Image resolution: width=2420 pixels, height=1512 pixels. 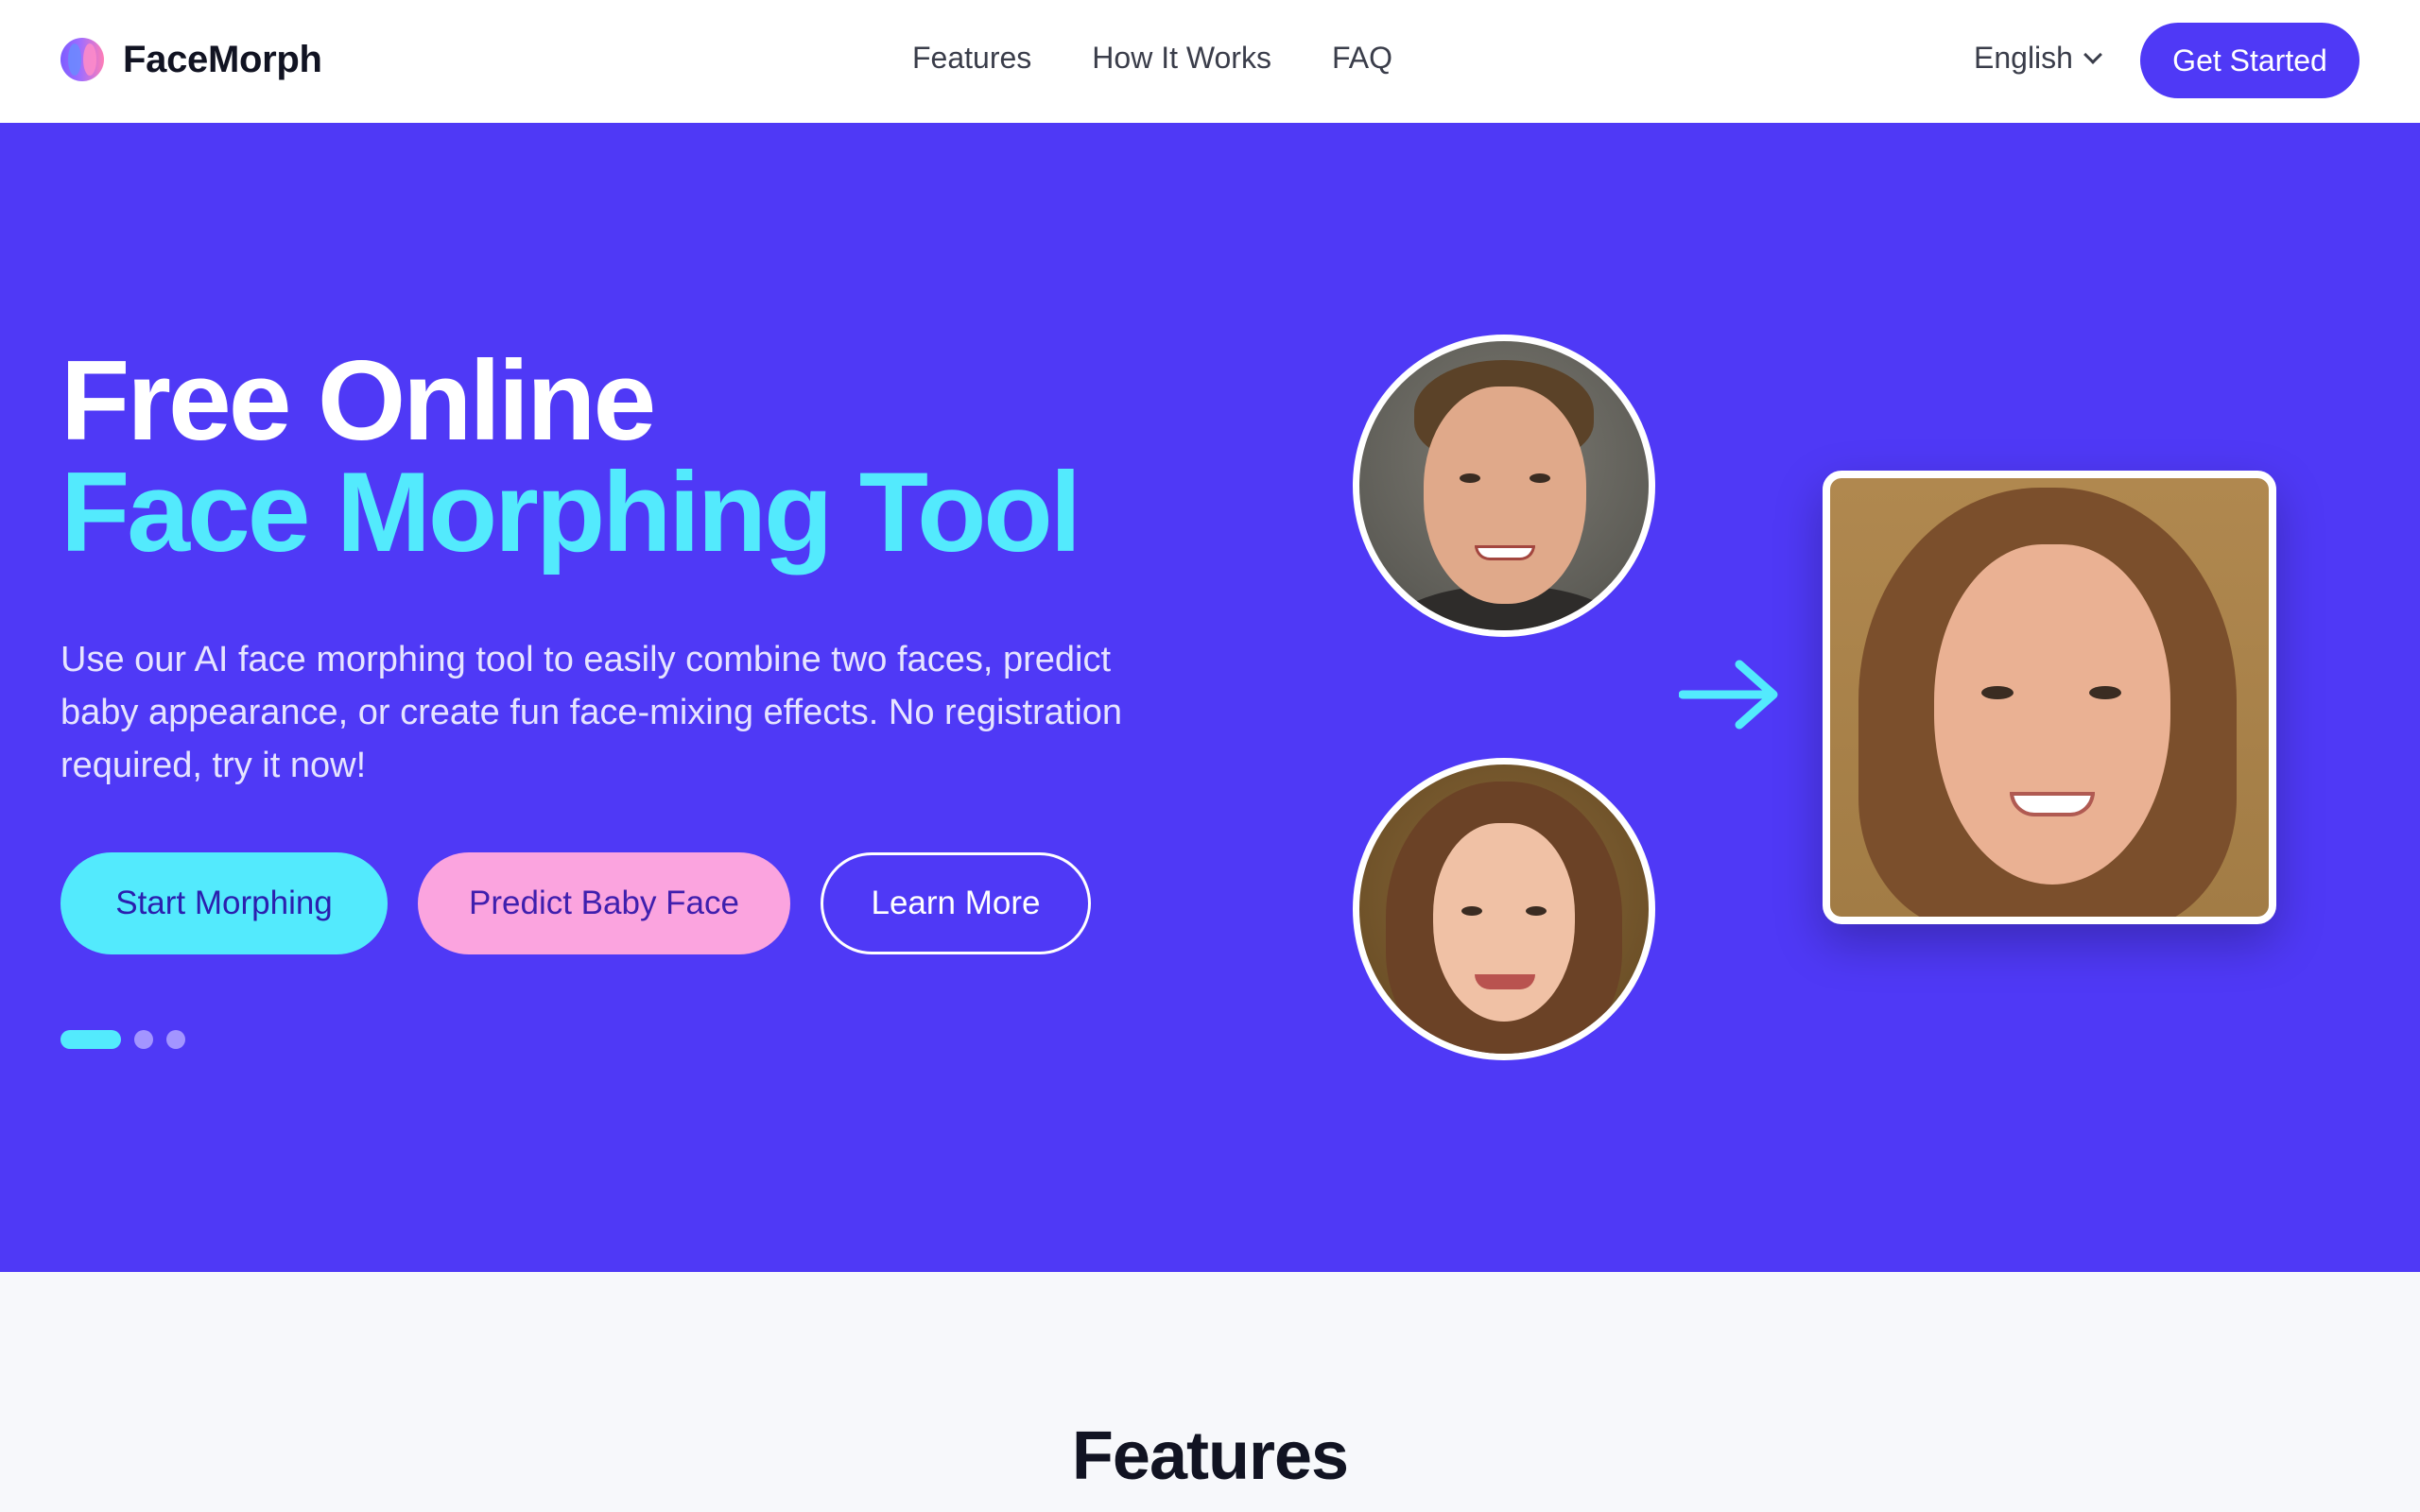 What do you see at coordinates (2250, 60) in the screenshot?
I see `get-started-button: Get Started` at bounding box center [2250, 60].